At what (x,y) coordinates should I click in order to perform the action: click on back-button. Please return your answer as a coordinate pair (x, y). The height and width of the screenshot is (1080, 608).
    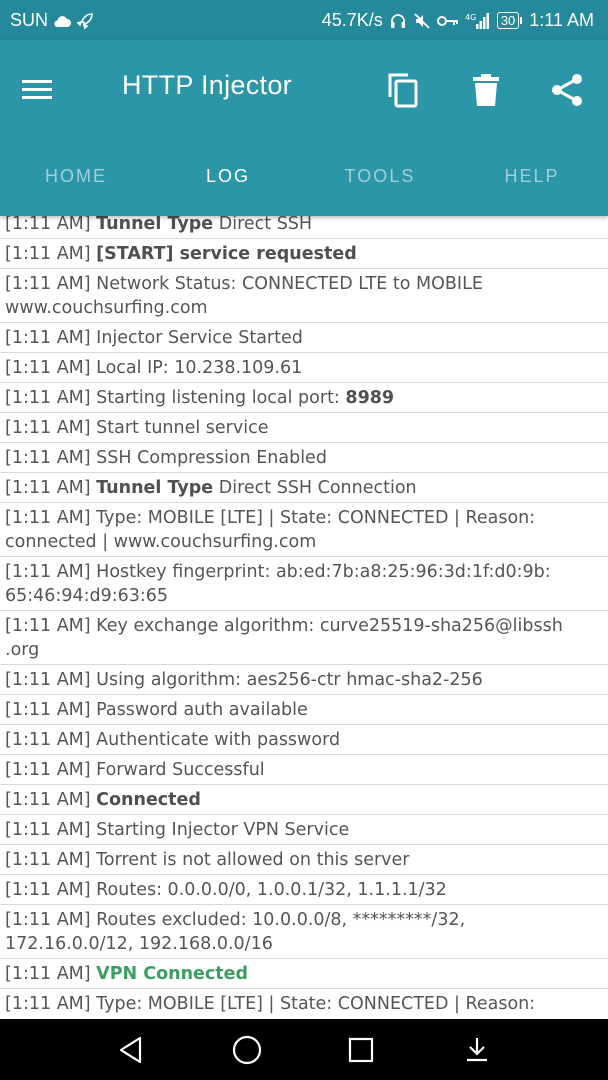
    Looking at the image, I should click on (131, 1050).